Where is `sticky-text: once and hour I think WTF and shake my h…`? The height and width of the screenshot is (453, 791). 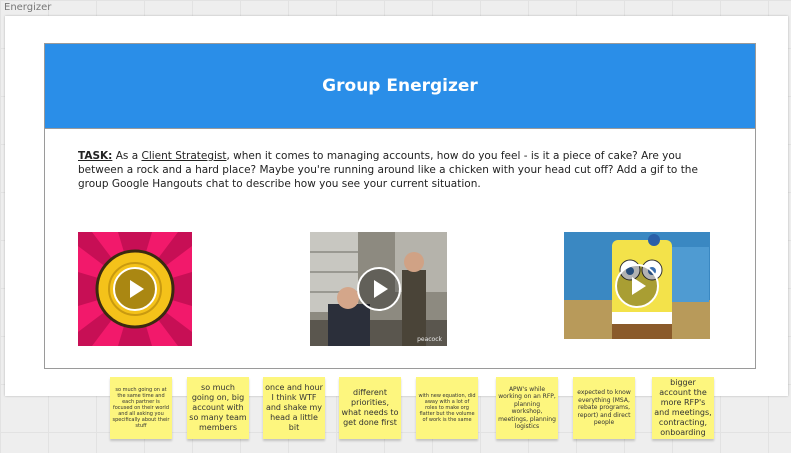
sticky-text: once and hour I think WTF and shake my h… is located at coordinates (294, 407).